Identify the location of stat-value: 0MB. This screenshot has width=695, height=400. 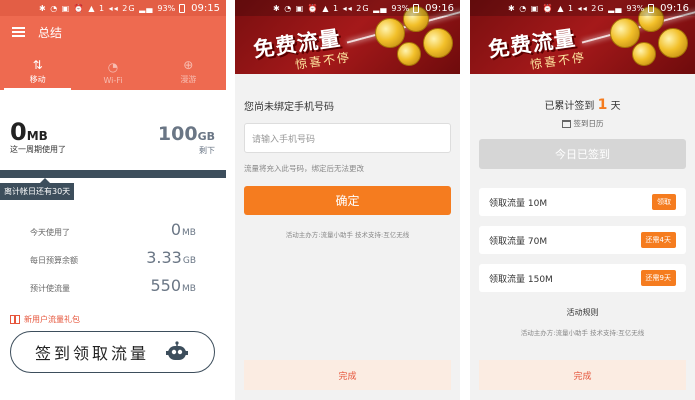
(183, 229).